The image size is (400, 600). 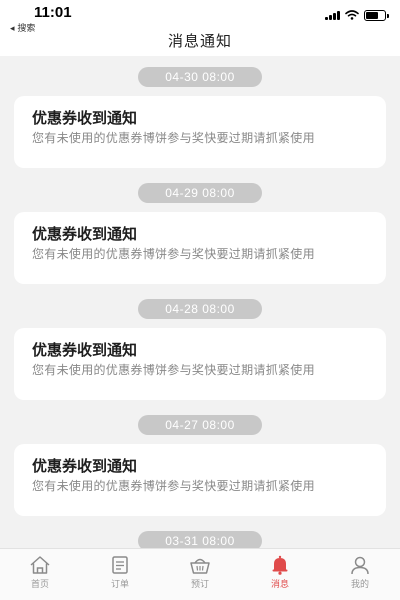 I want to click on notification-timestamp: 03-31 08:00, so click(x=200, y=539).